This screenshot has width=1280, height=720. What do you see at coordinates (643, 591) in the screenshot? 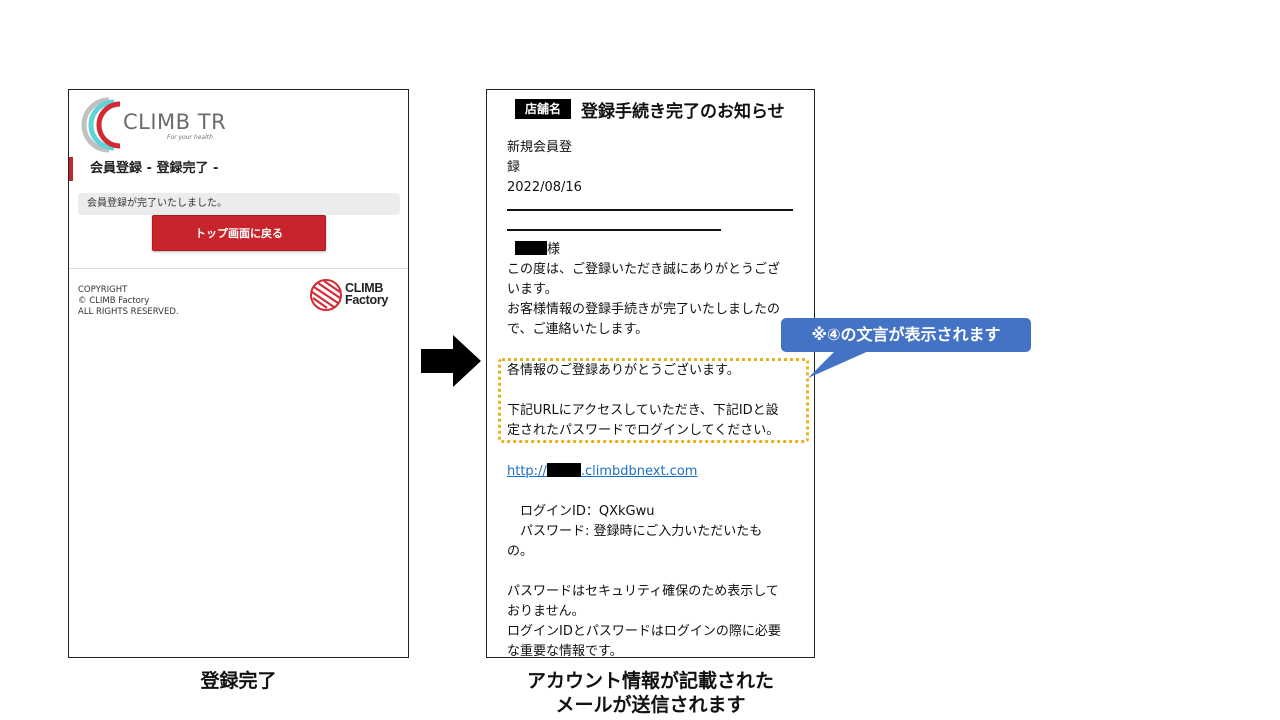
I see `security-line: パスワードはセキュリティ確保のため表示して` at bounding box center [643, 591].